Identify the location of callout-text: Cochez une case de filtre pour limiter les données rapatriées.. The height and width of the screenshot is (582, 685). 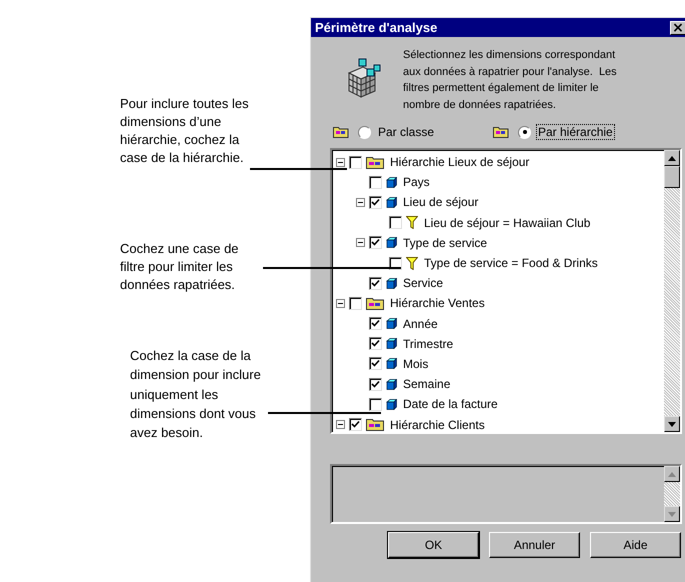
(180, 267).